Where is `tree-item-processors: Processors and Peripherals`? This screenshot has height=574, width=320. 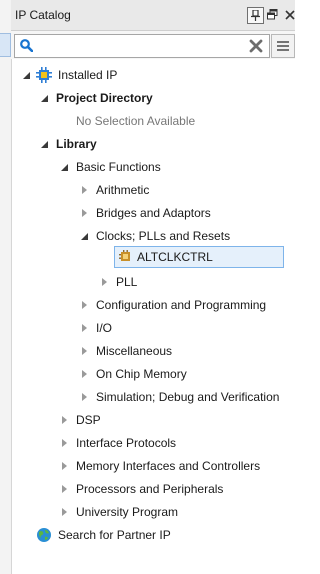
tree-item-processors: Processors and Peripherals is located at coordinates (153, 489).